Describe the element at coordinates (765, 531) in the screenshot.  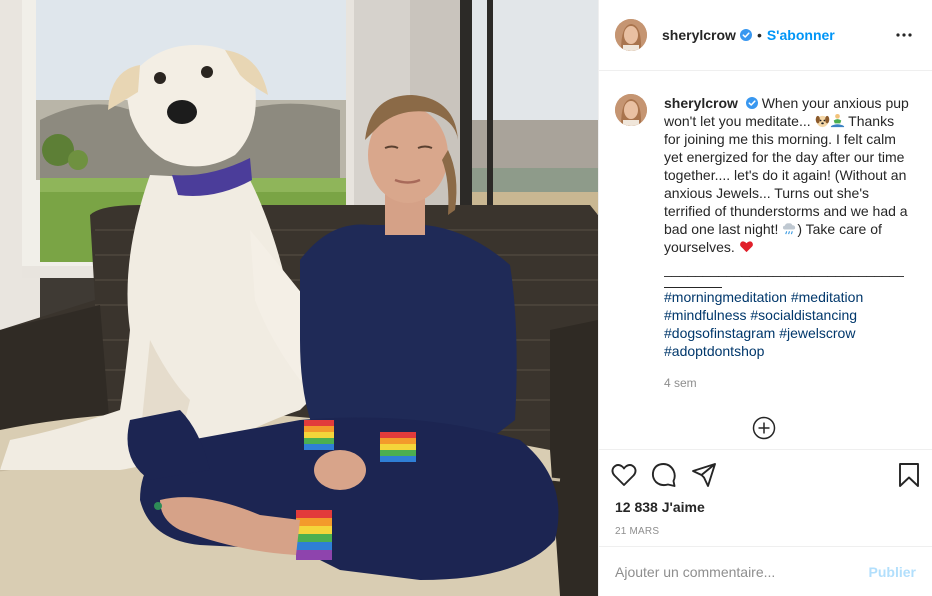
I see `post-date: 21 mars` at that location.